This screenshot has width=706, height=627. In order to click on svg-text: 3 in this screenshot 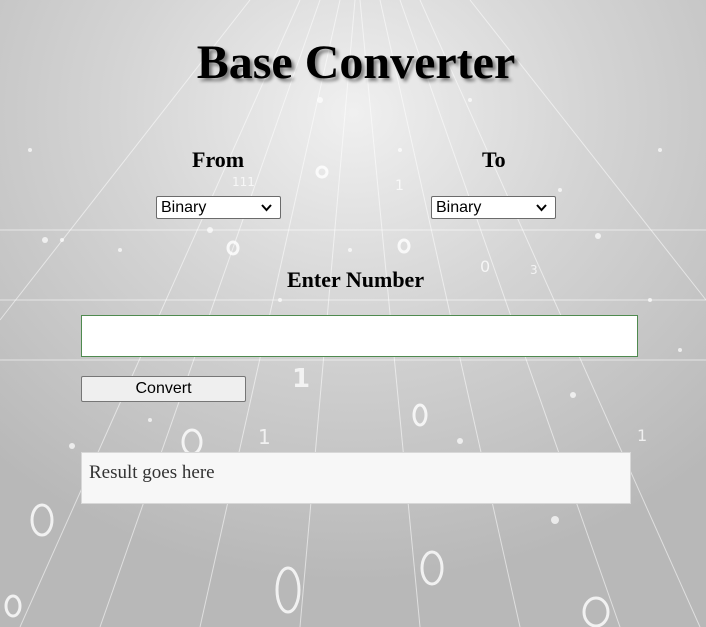, I will do `click(534, 270)`.